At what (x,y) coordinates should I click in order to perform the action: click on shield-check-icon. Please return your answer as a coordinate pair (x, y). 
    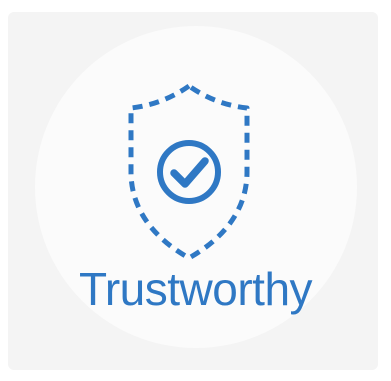
    Looking at the image, I should click on (189, 172).